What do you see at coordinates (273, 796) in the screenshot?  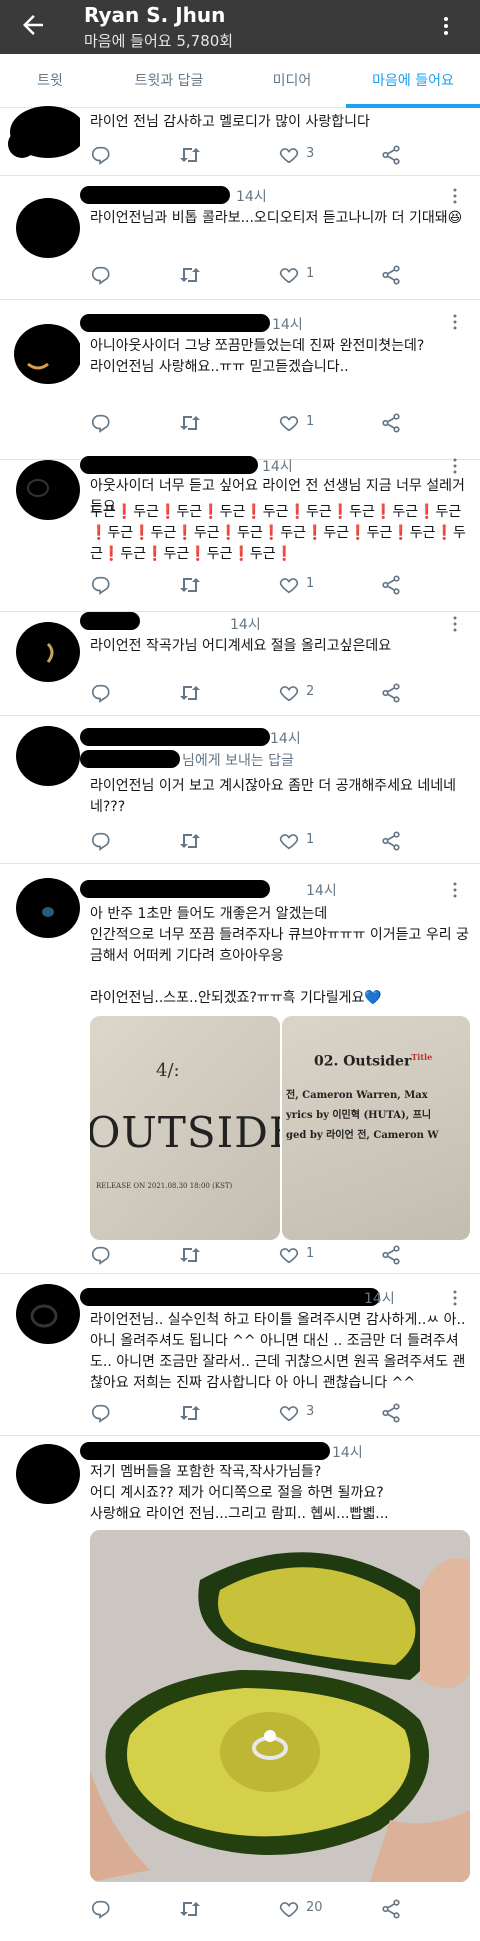 I see `tweet-text: 라이언전님 이거 보고 계시잖아요 좀만 더 공개해주세요 네네네네???` at bounding box center [273, 796].